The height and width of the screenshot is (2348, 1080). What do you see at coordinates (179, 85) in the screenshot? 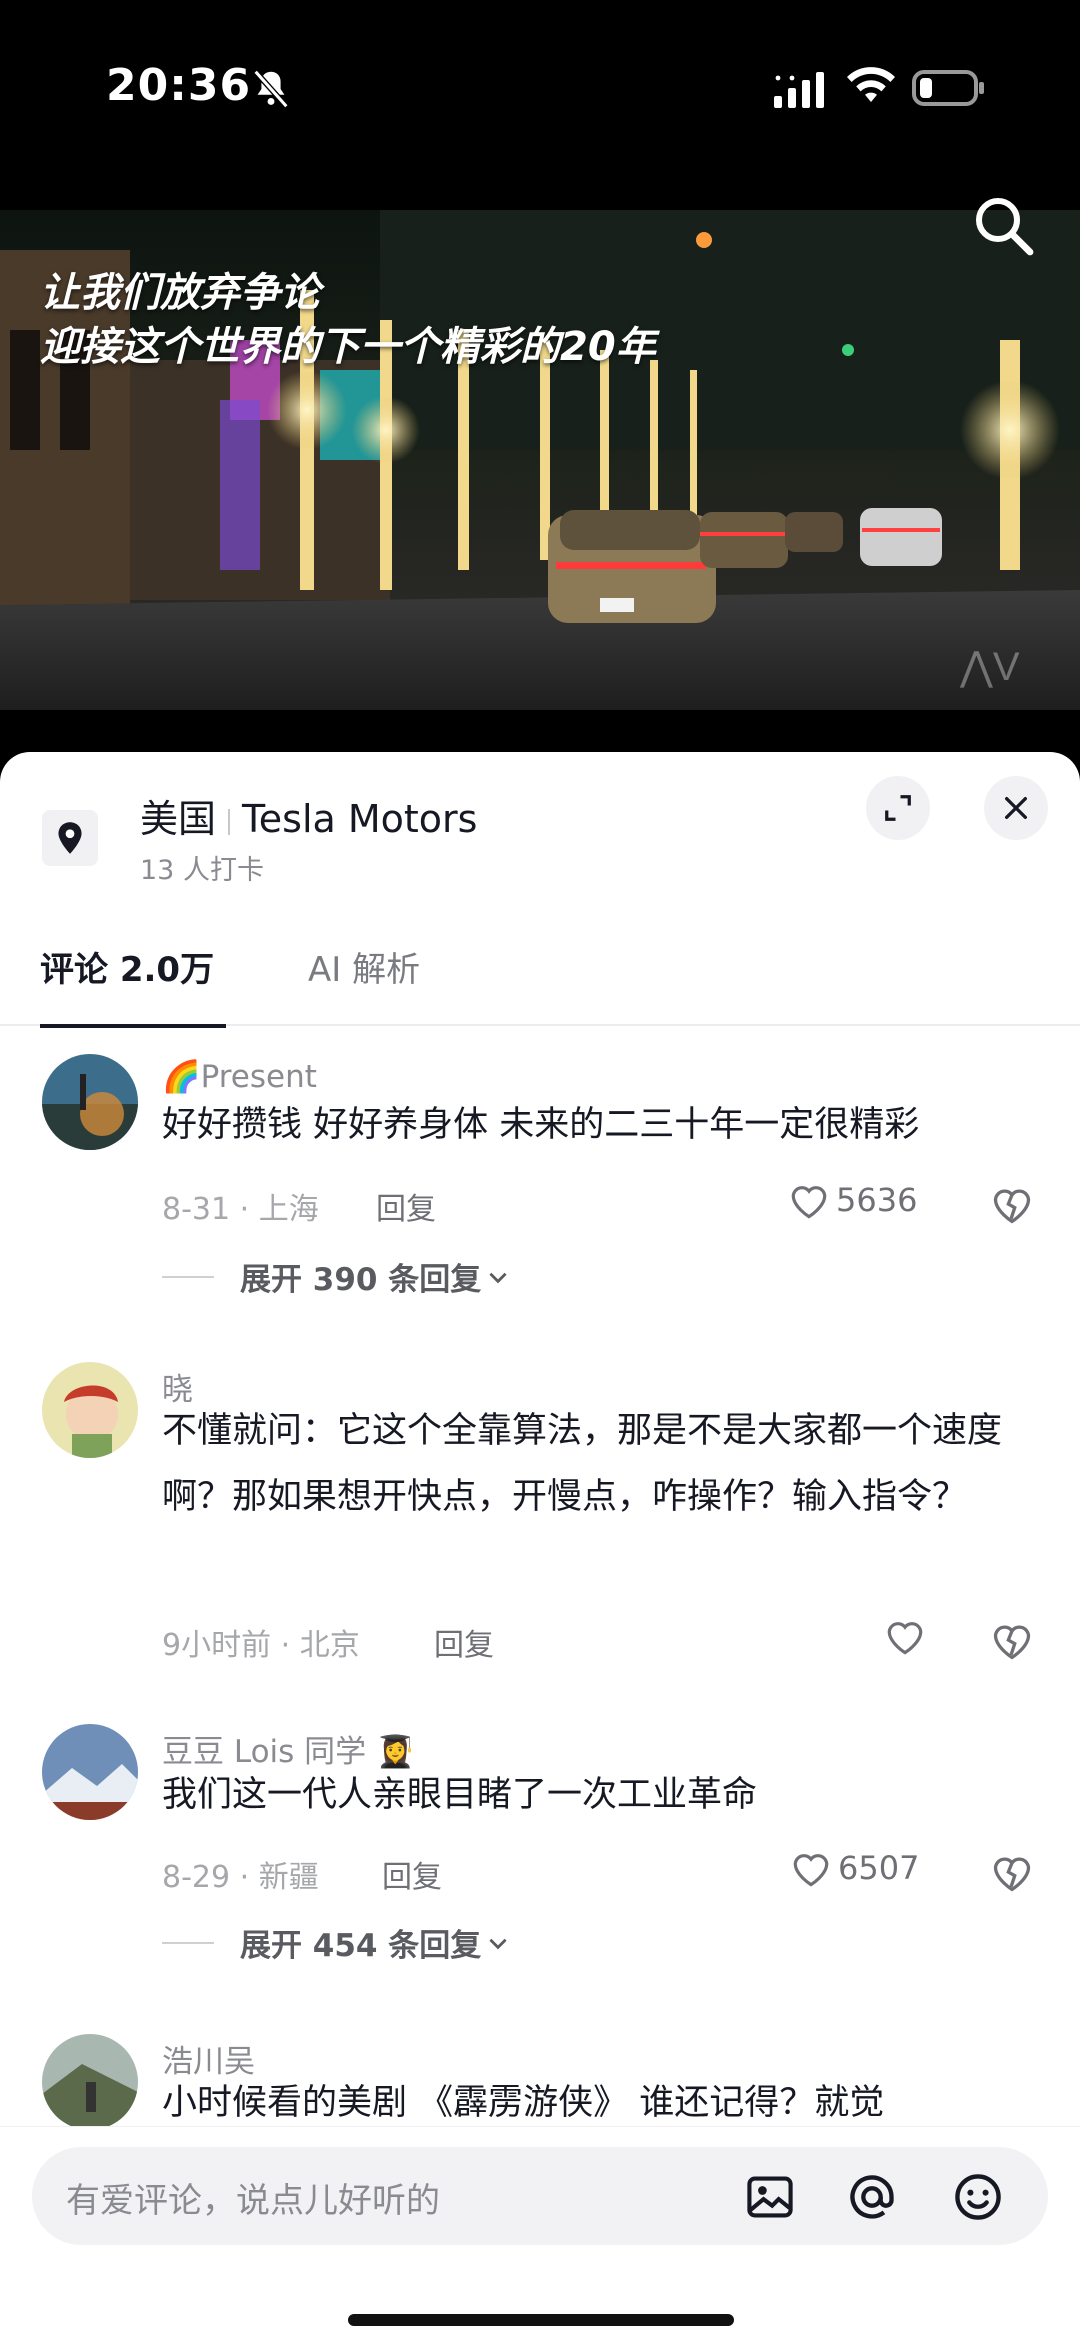
I see `status-time: 20:36` at bounding box center [179, 85].